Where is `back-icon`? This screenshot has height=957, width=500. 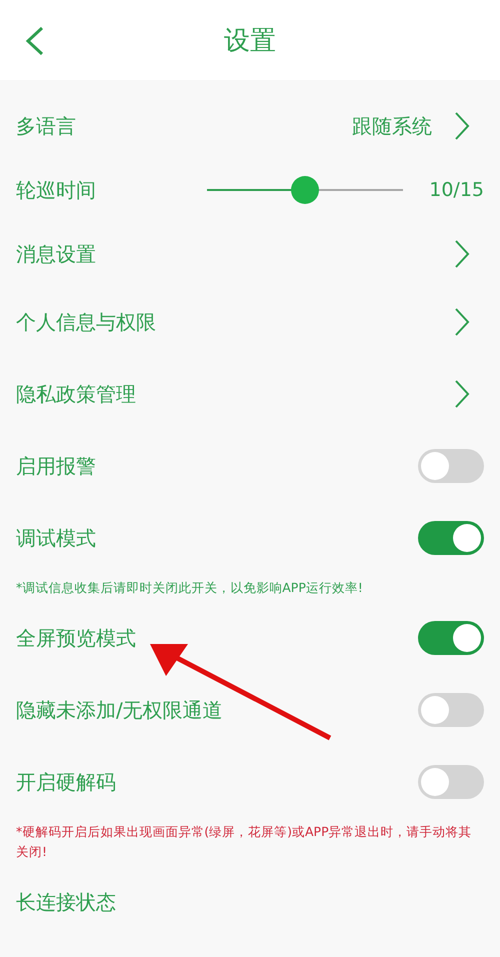 back-icon is located at coordinates (35, 41).